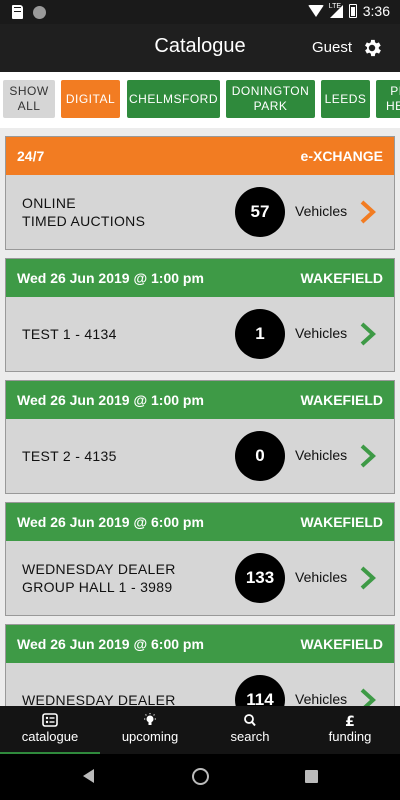 The image size is (400, 800). What do you see at coordinates (39, 12) in the screenshot?
I see `sync-icon` at bounding box center [39, 12].